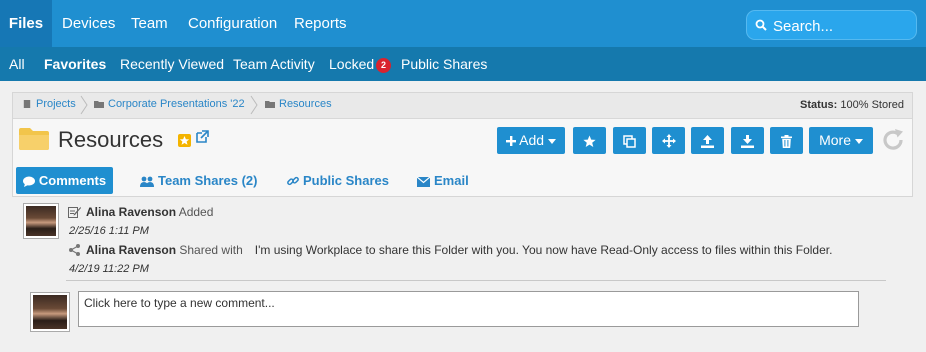  What do you see at coordinates (176, 104) in the screenshot?
I see `breadcrumb-label: Corporate Presentations '22` at bounding box center [176, 104].